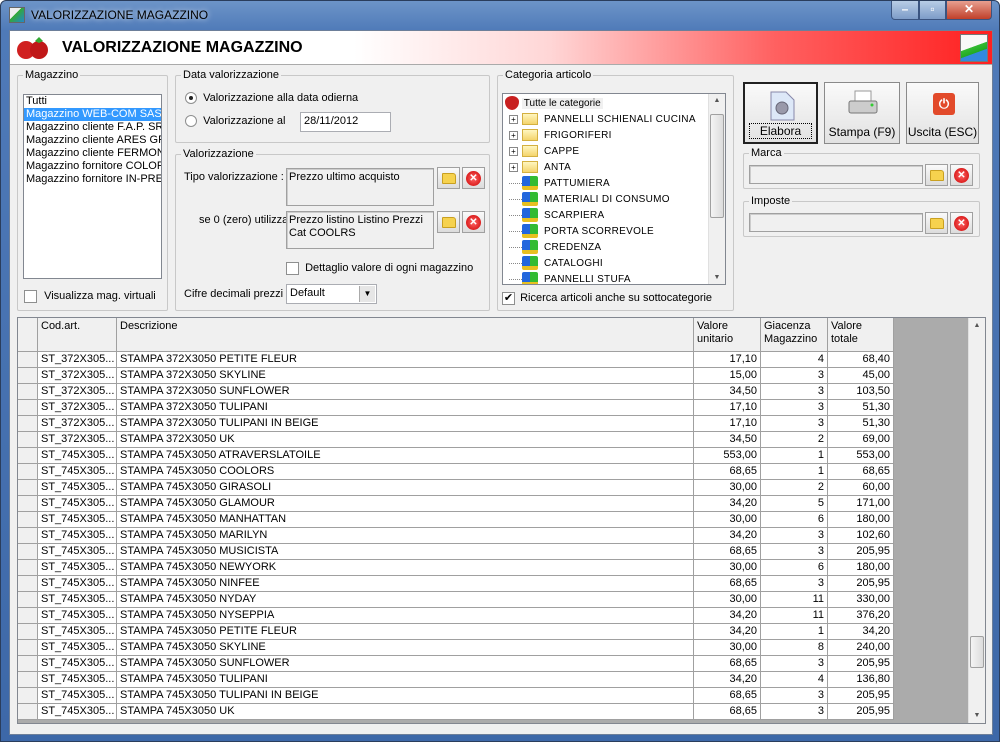 The width and height of the screenshot is (1000, 742). I want to click on tree-node: CATALOGHI, so click(556, 264).